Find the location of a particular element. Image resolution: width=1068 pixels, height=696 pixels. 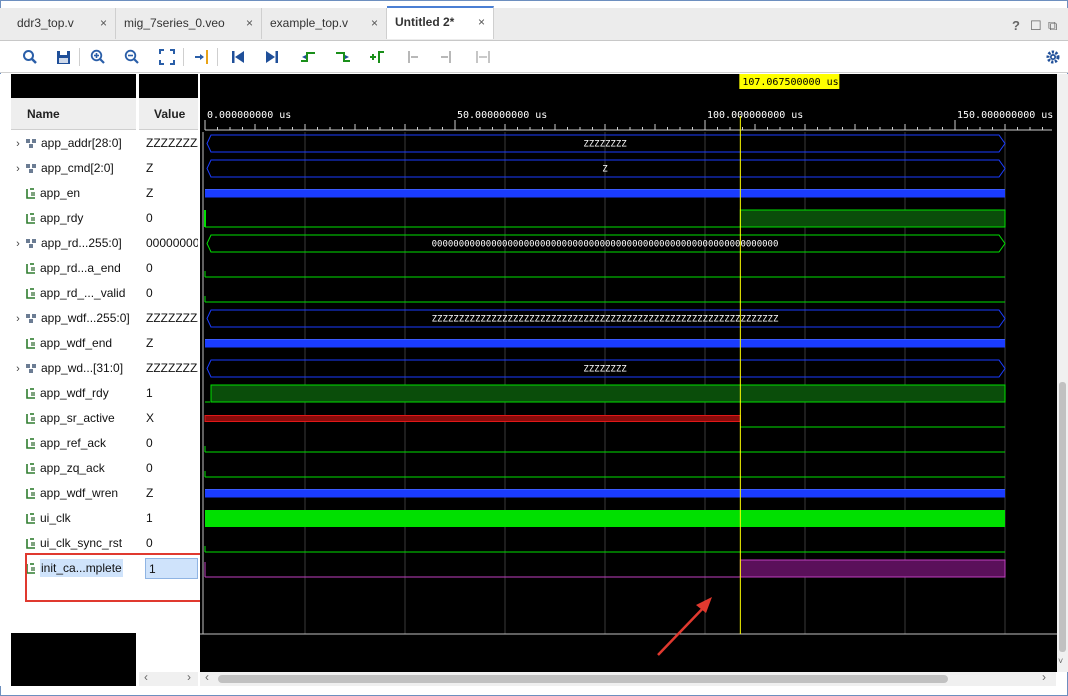

signal-row: › app_cmd[2:0] is located at coordinates (73, 168).